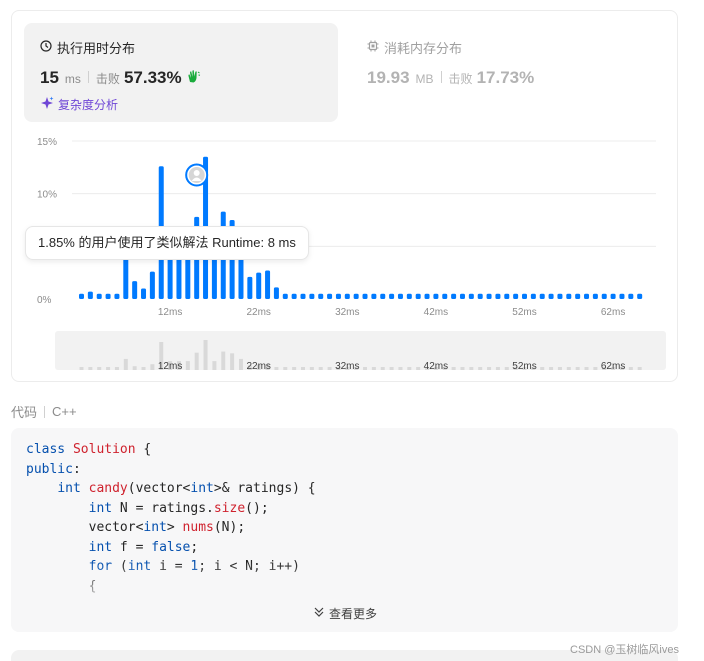 The width and height of the screenshot is (704, 661). What do you see at coordinates (613, 366) in the screenshot?
I see `navigator-tick-label: 62ms` at bounding box center [613, 366].